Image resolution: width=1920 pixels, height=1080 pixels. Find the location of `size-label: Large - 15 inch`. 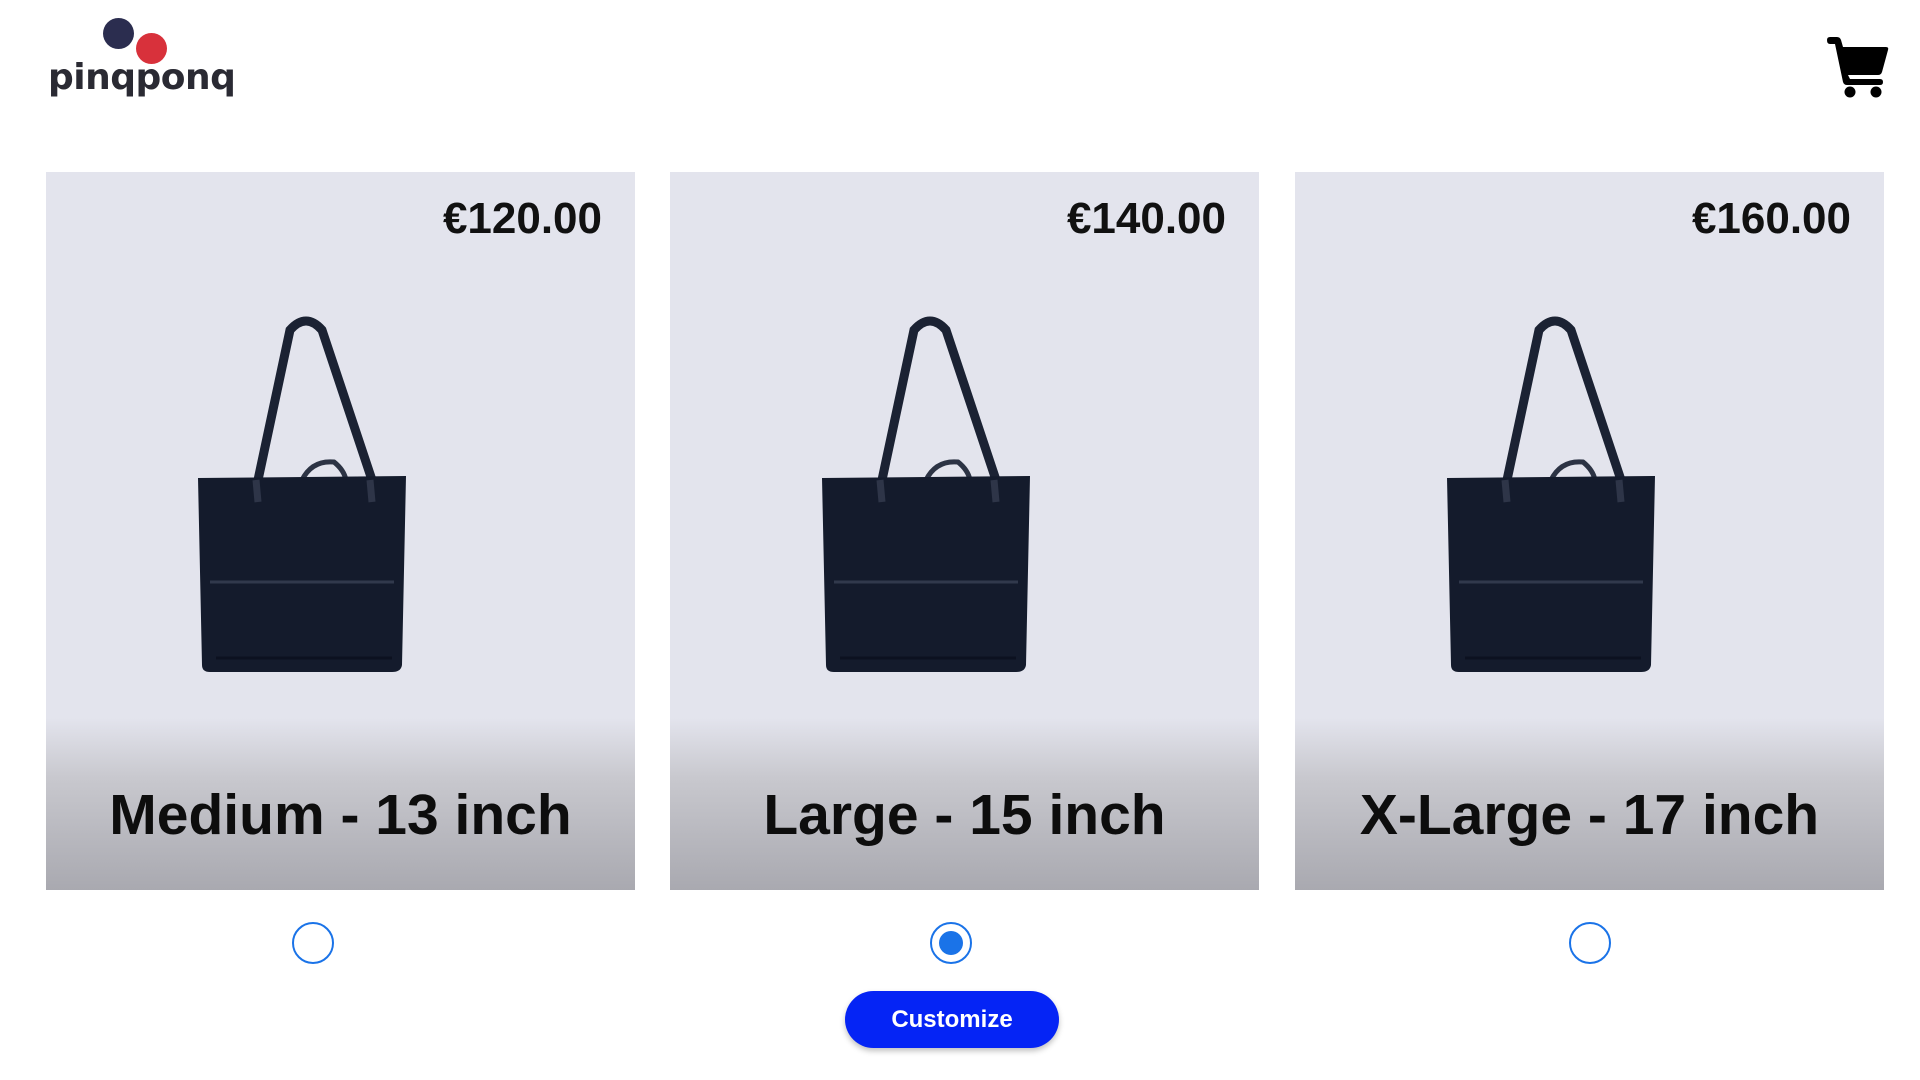

size-label: Large - 15 inch is located at coordinates (964, 815).